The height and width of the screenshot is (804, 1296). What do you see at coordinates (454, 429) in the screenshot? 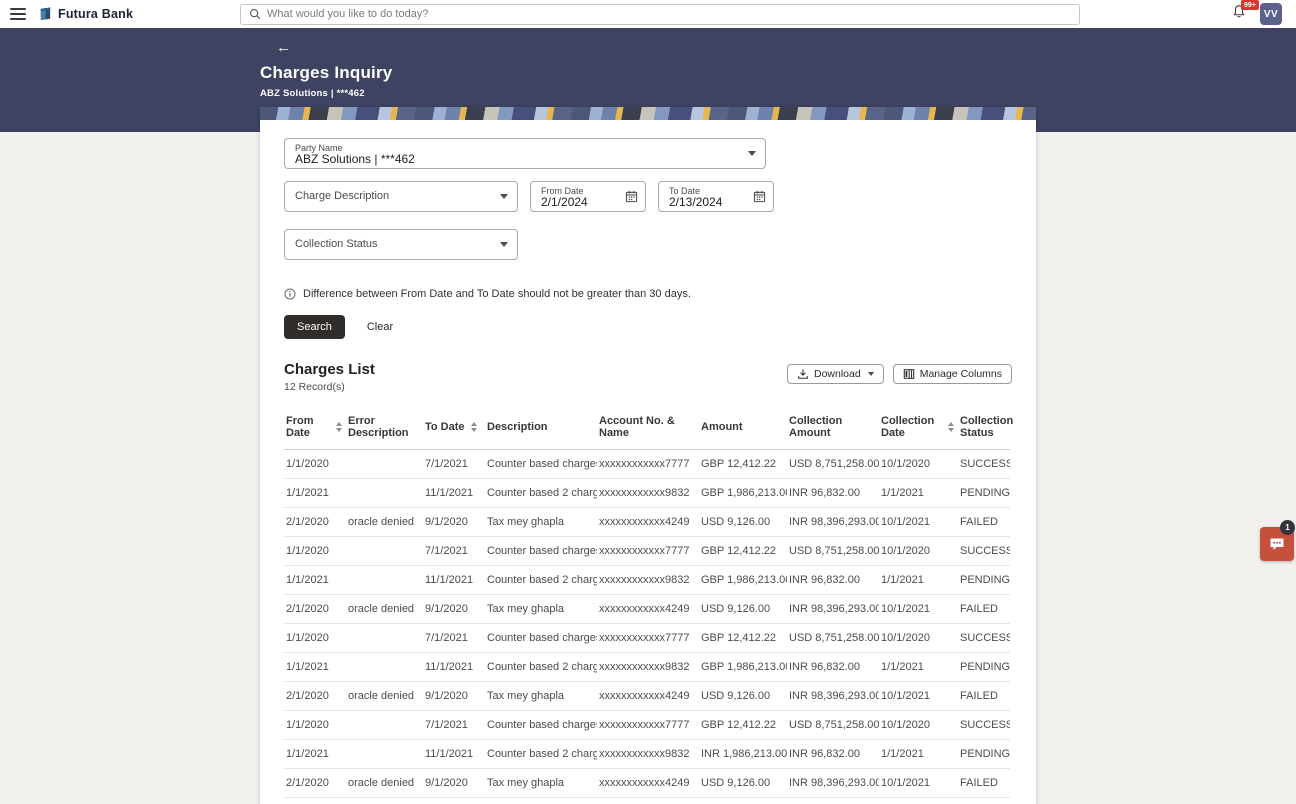
I see `column-header: To Date` at bounding box center [454, 429].